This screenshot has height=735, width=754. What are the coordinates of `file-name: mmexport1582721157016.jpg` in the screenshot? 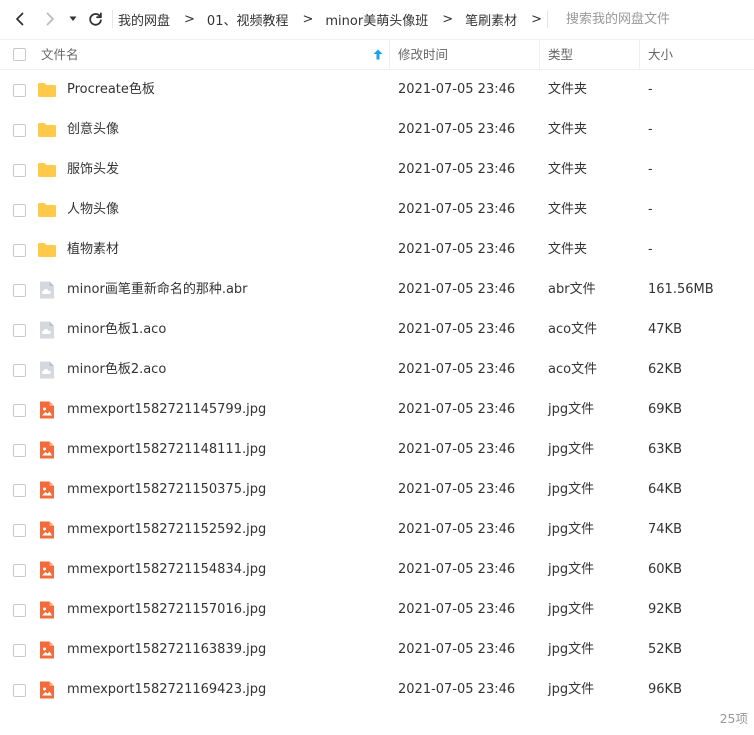 It's located at (166, 610).